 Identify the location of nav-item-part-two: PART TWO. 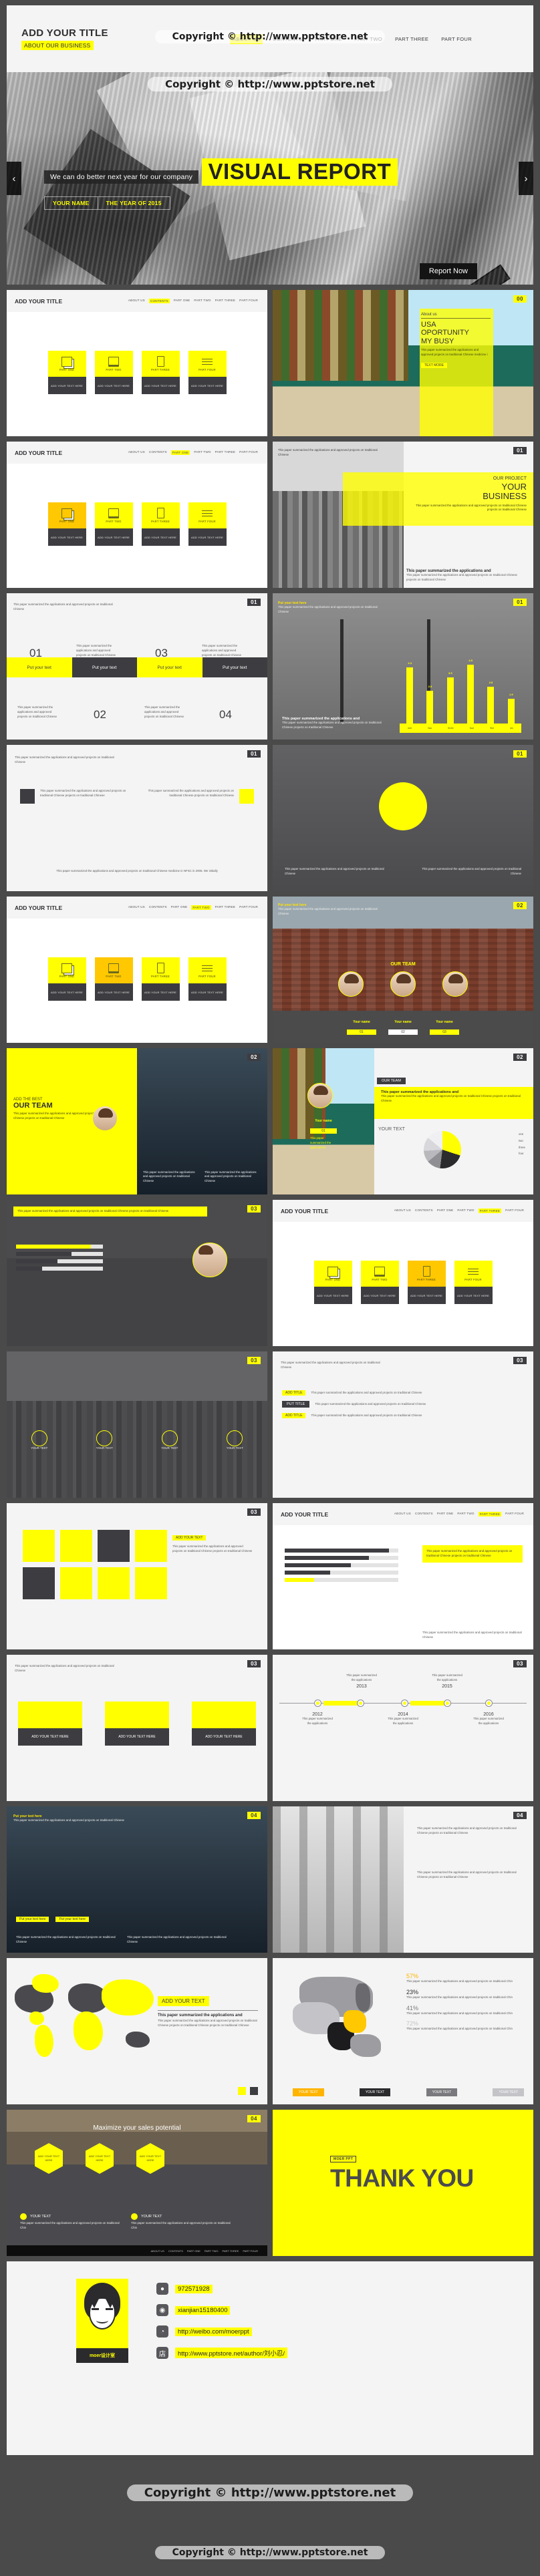
(369, 39).